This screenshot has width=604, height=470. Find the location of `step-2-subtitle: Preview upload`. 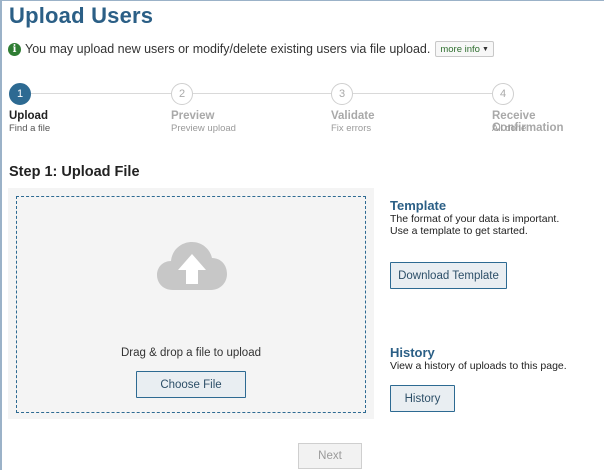

step-2-subtitle: Preview upload is located at coordinates (203, 128).